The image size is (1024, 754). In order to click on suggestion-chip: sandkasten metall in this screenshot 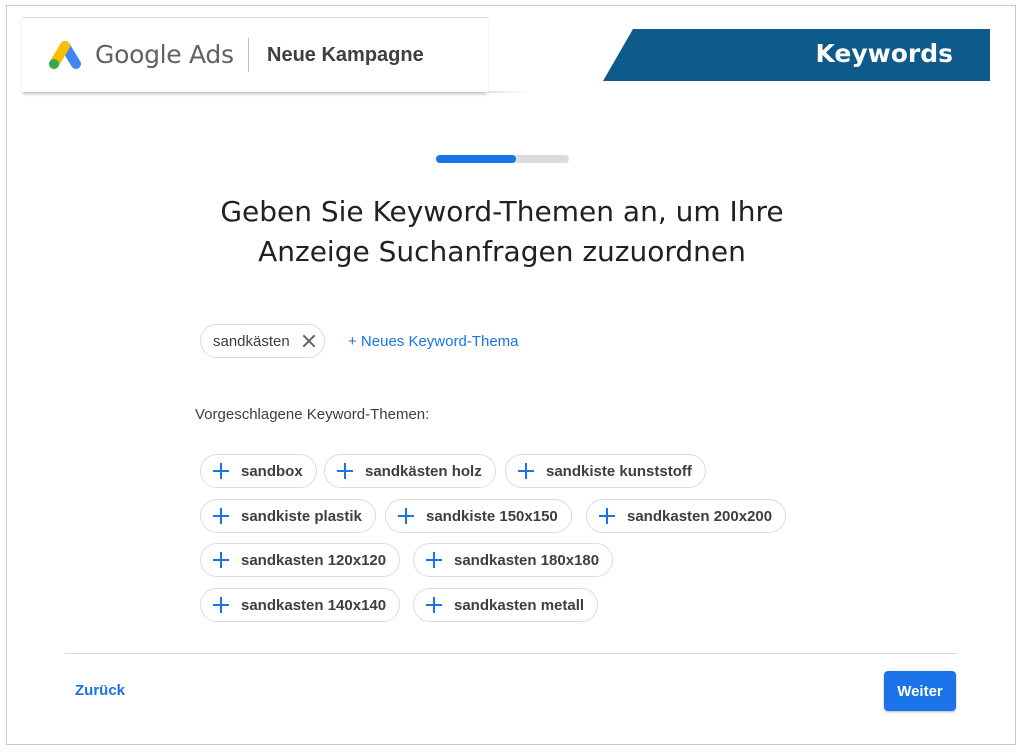, I will do `click(506, 605)`.